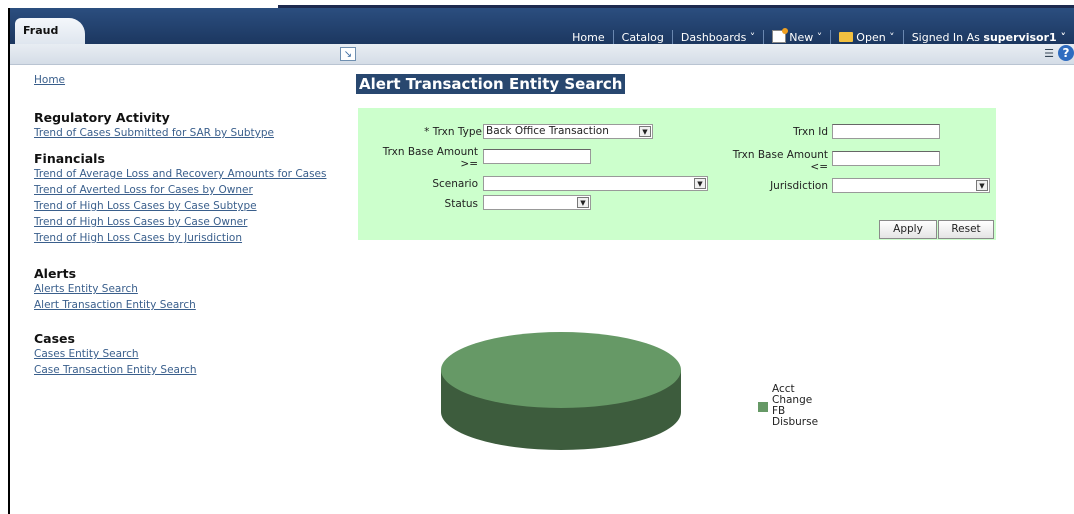  I want to click on new-document-icon, so click(780, 35).